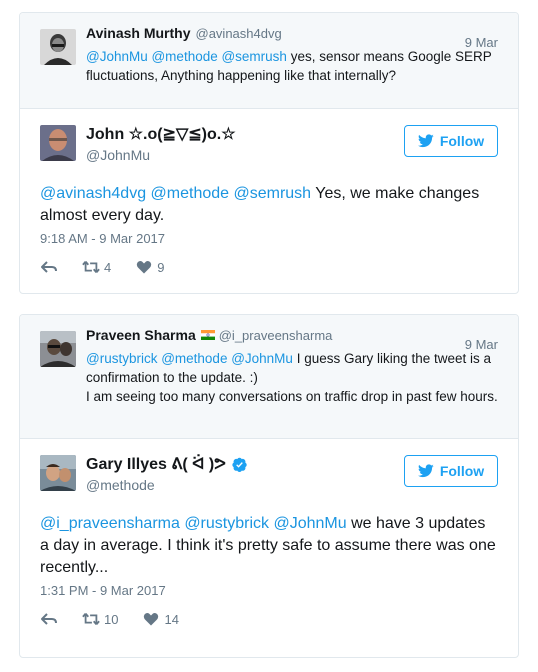 This screenshot has height=672, width=538. I want to click on like-button: 9, so click(149, 267).